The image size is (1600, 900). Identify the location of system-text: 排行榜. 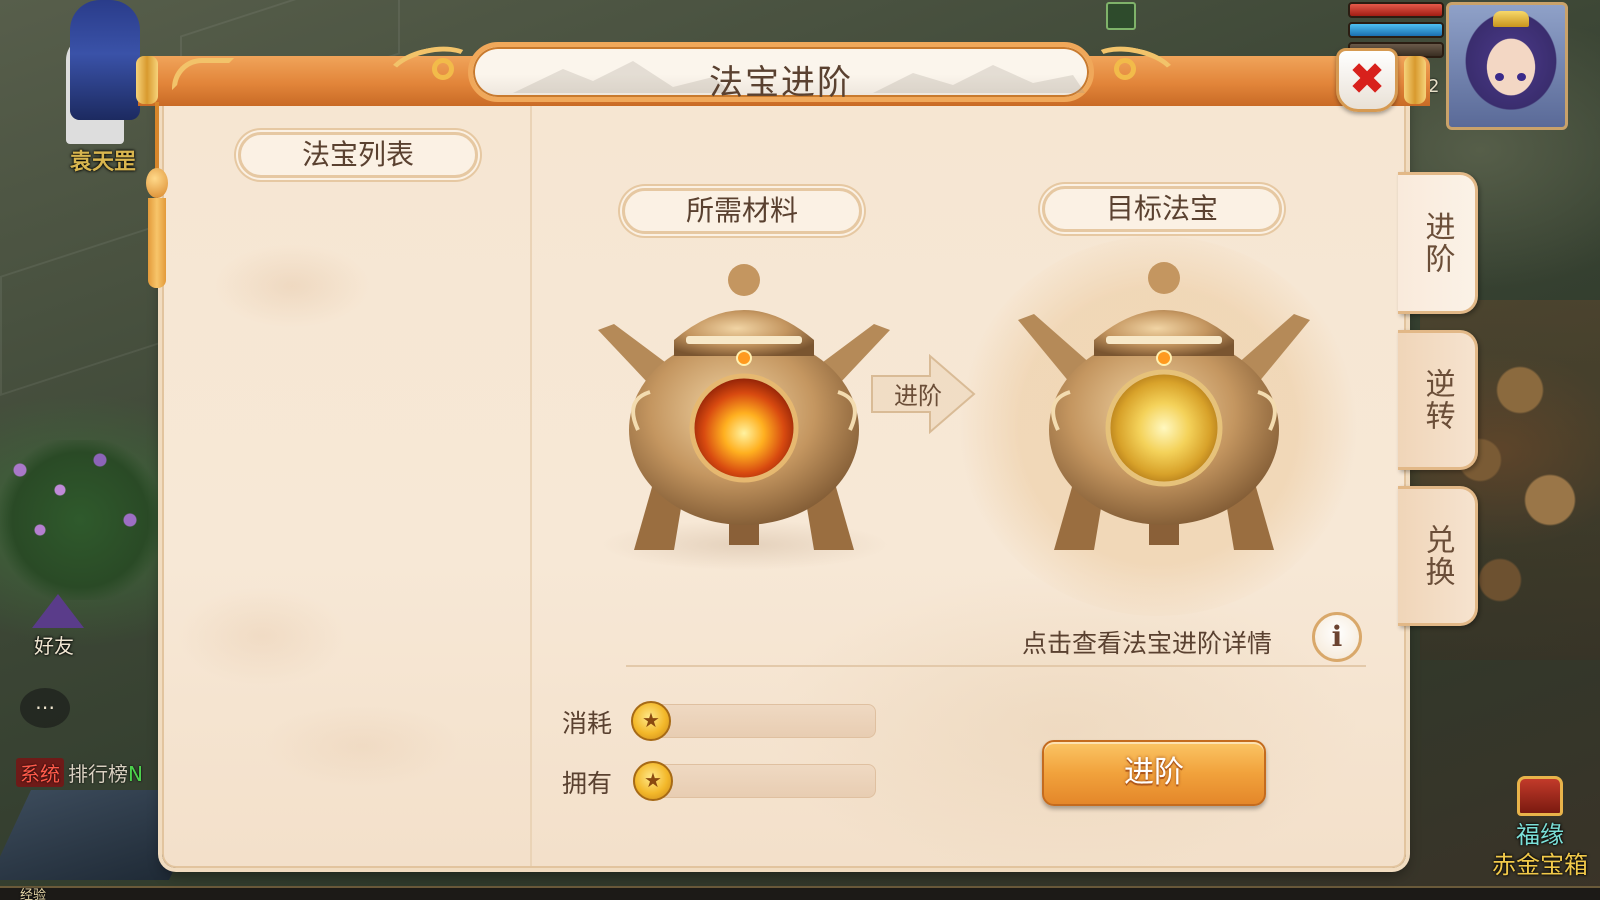
(98, 774).